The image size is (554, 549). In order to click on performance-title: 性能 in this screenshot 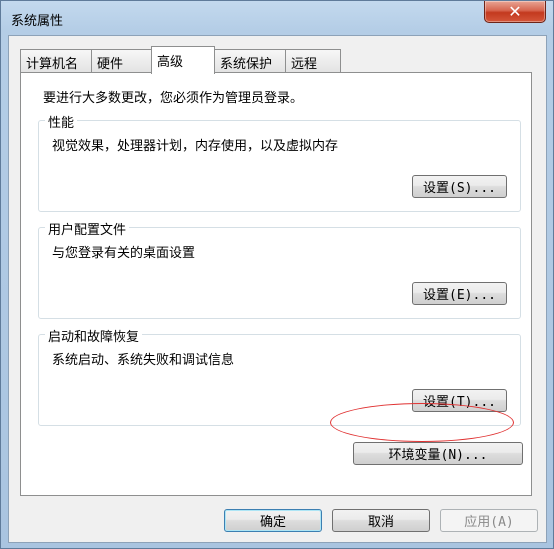, I will do `click(61, 121)`.